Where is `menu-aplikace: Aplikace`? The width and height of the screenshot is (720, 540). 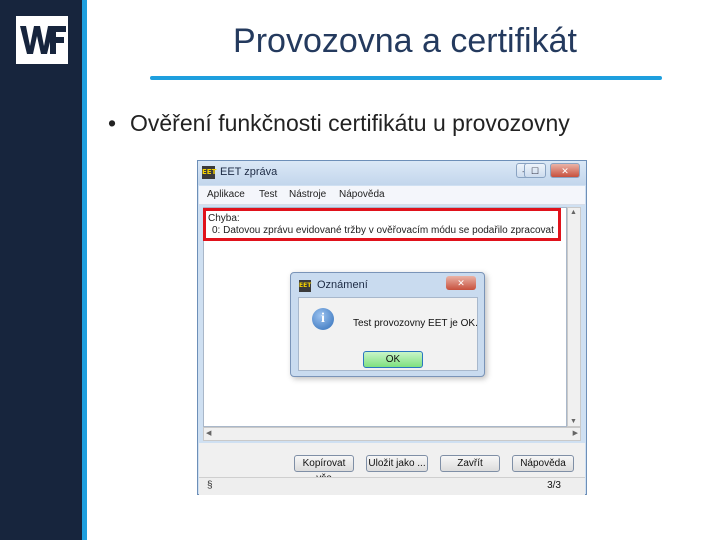
menu-aplikace: Aplikace is located at coordinates (226, 194).